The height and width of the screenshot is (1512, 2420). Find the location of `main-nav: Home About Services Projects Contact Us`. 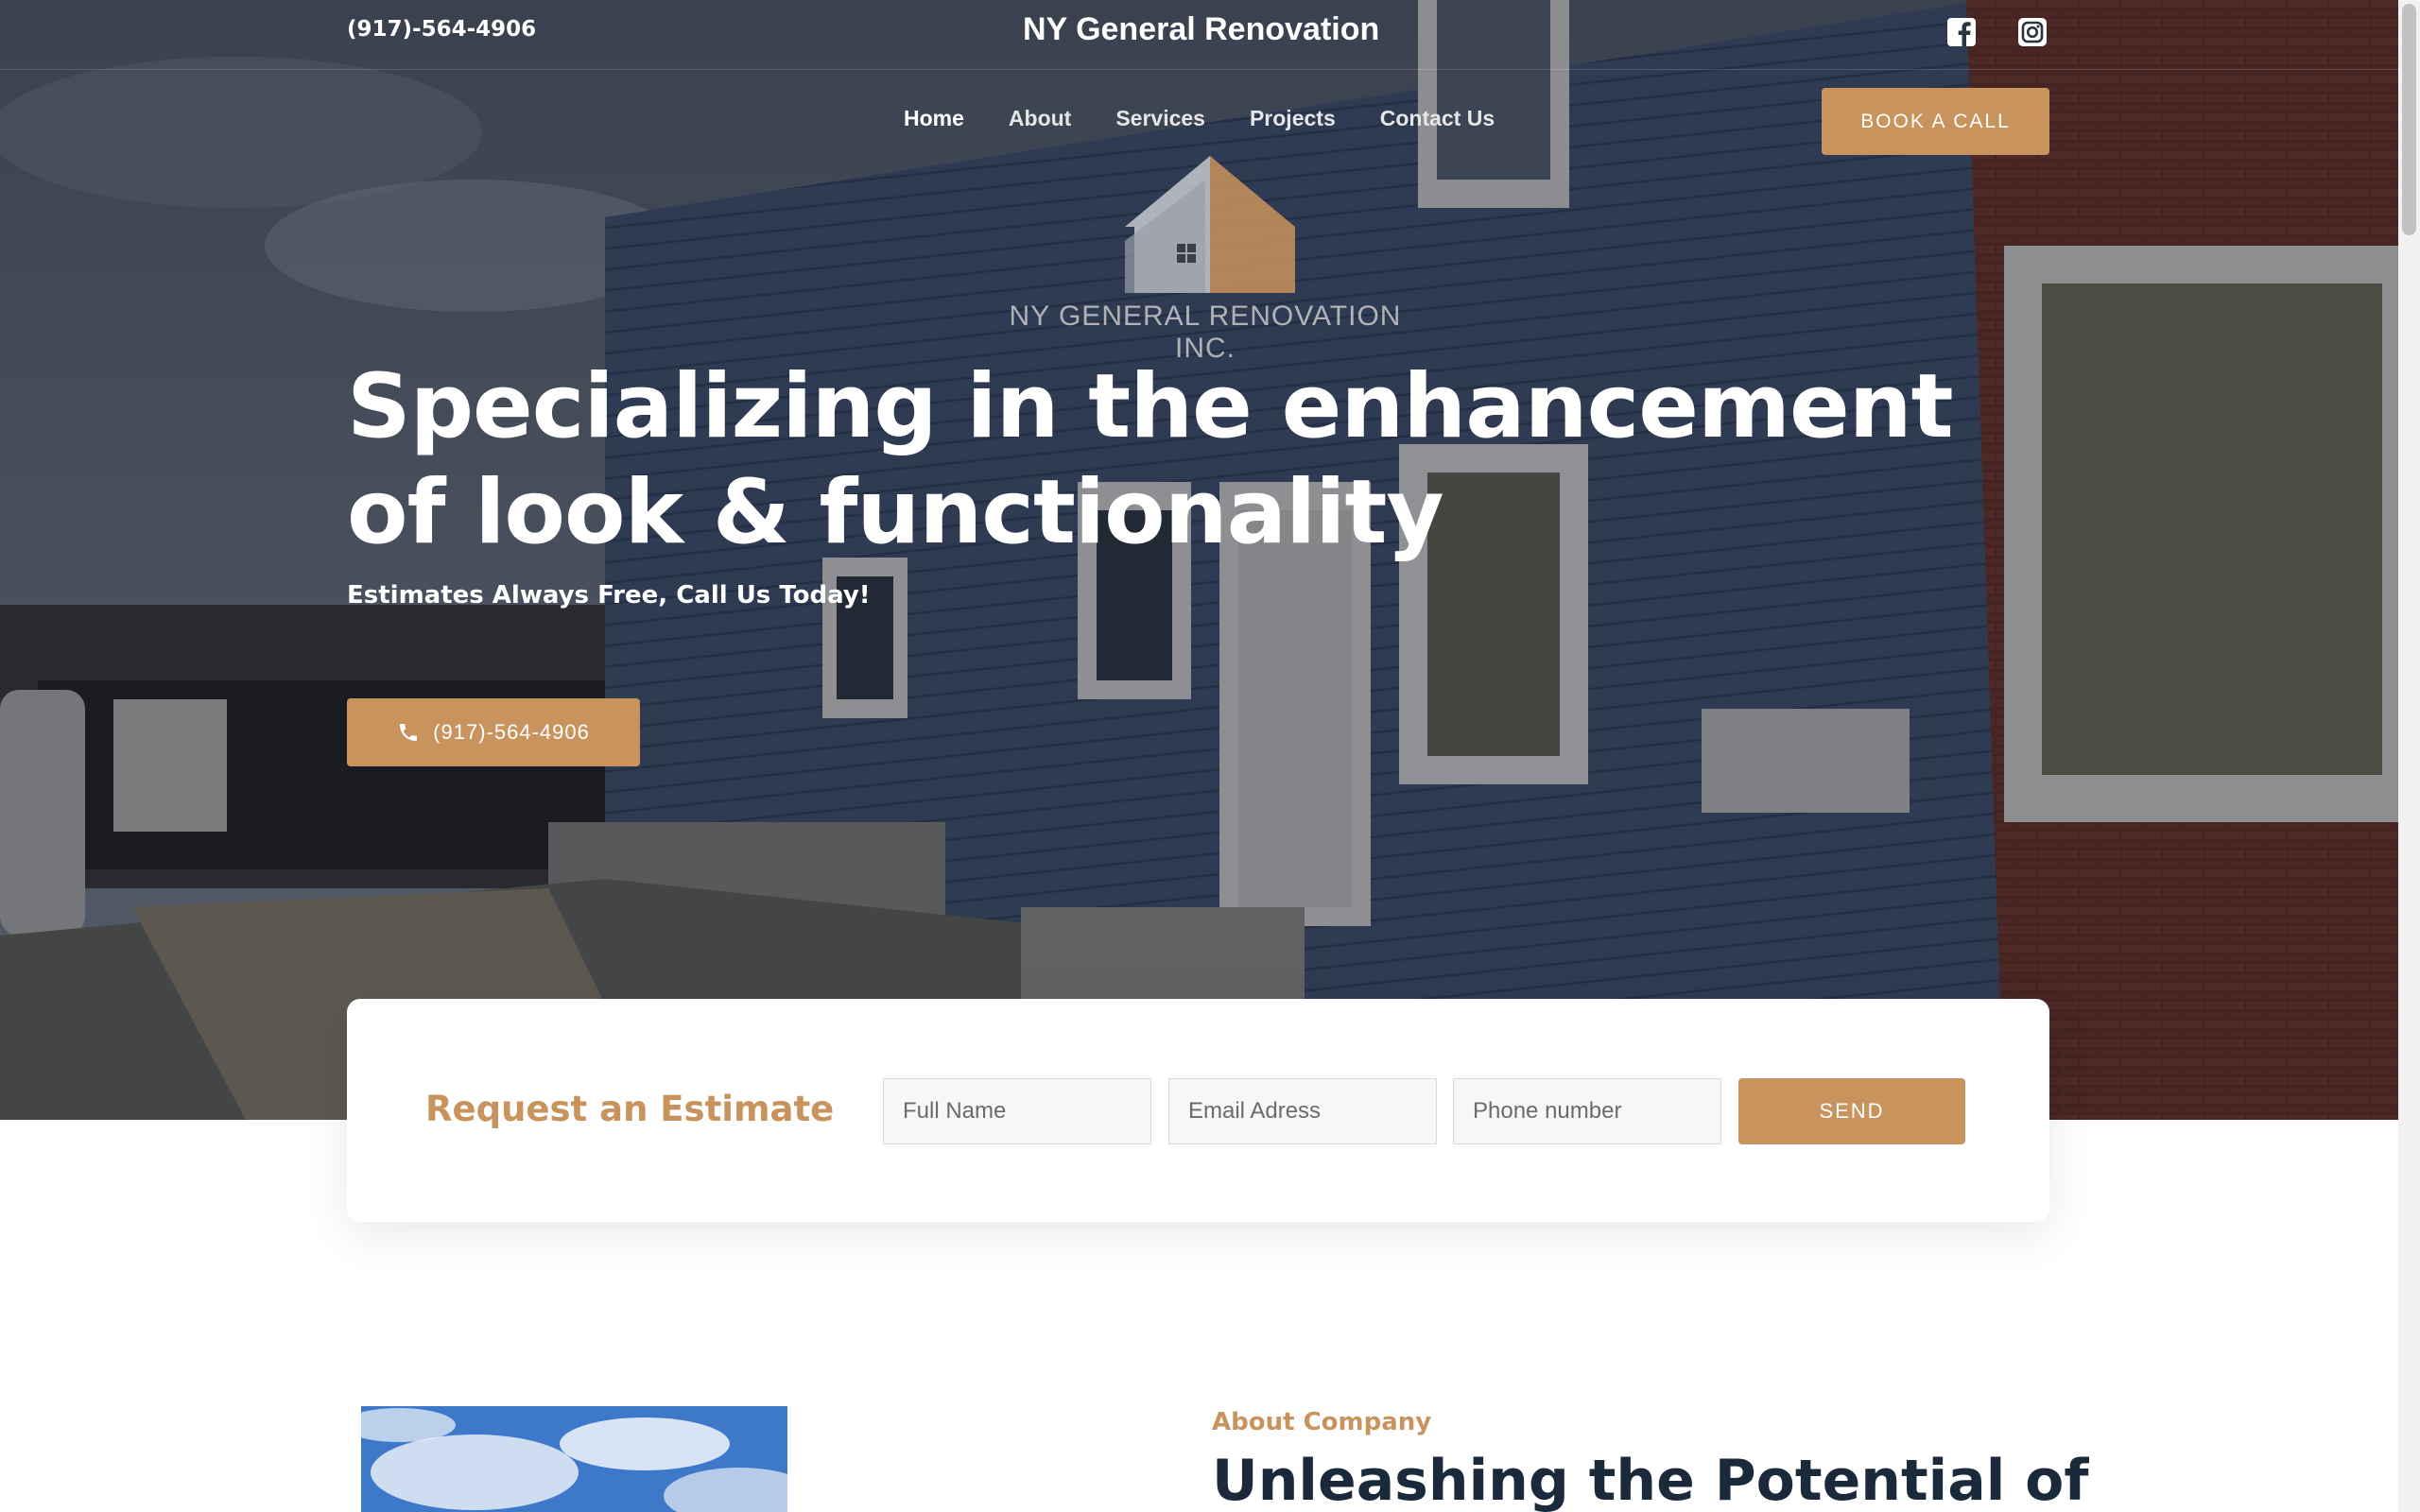

main-nav: Home About Services Projects Contact Us is located at coordinates (1221, 118).